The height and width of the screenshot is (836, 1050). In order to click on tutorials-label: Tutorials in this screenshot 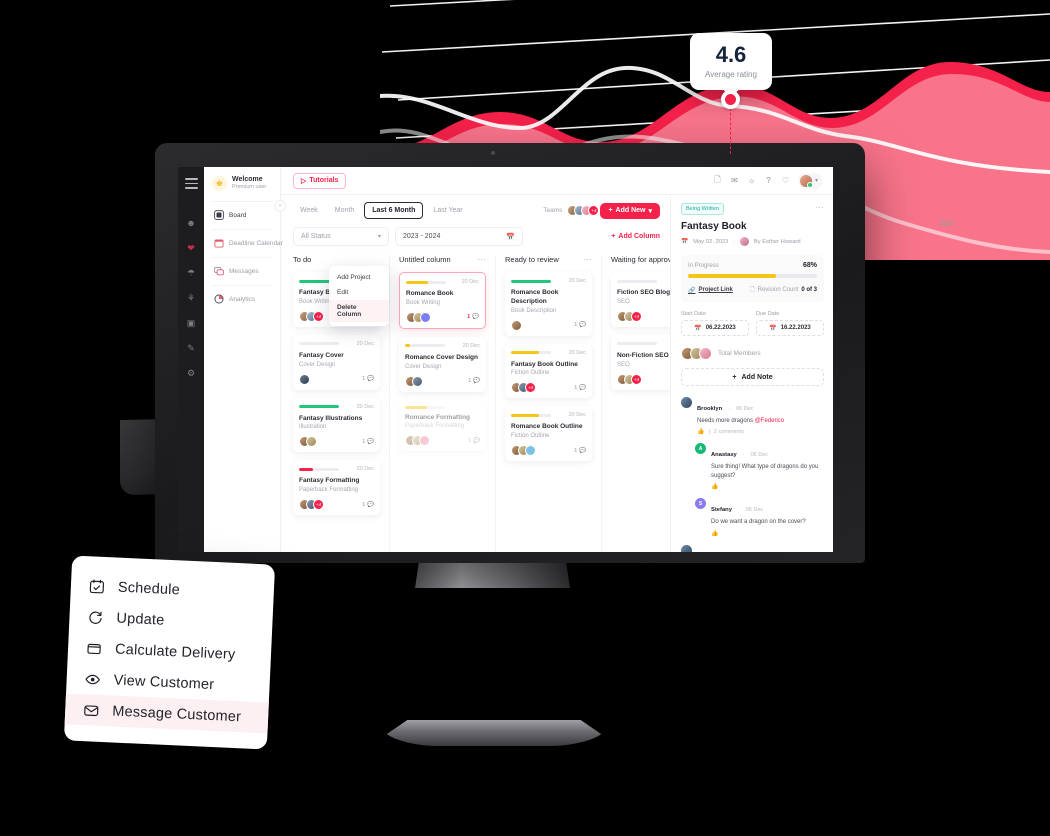, I will do `click(324, 180)`.